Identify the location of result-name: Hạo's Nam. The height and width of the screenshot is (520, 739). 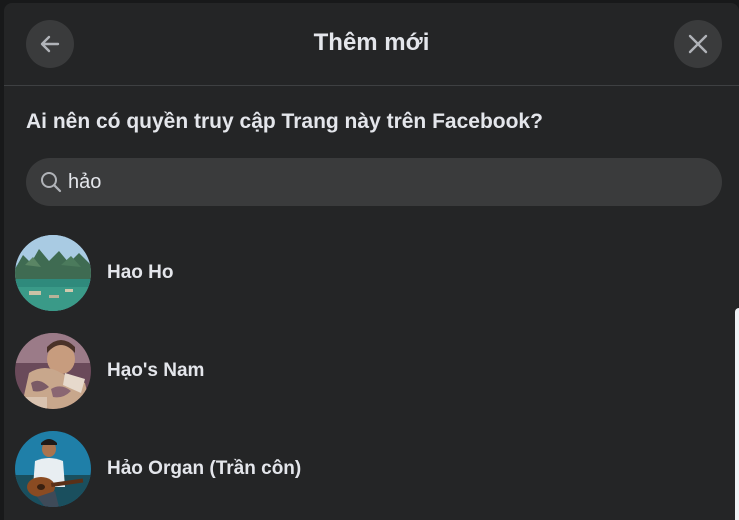
(156, 370).